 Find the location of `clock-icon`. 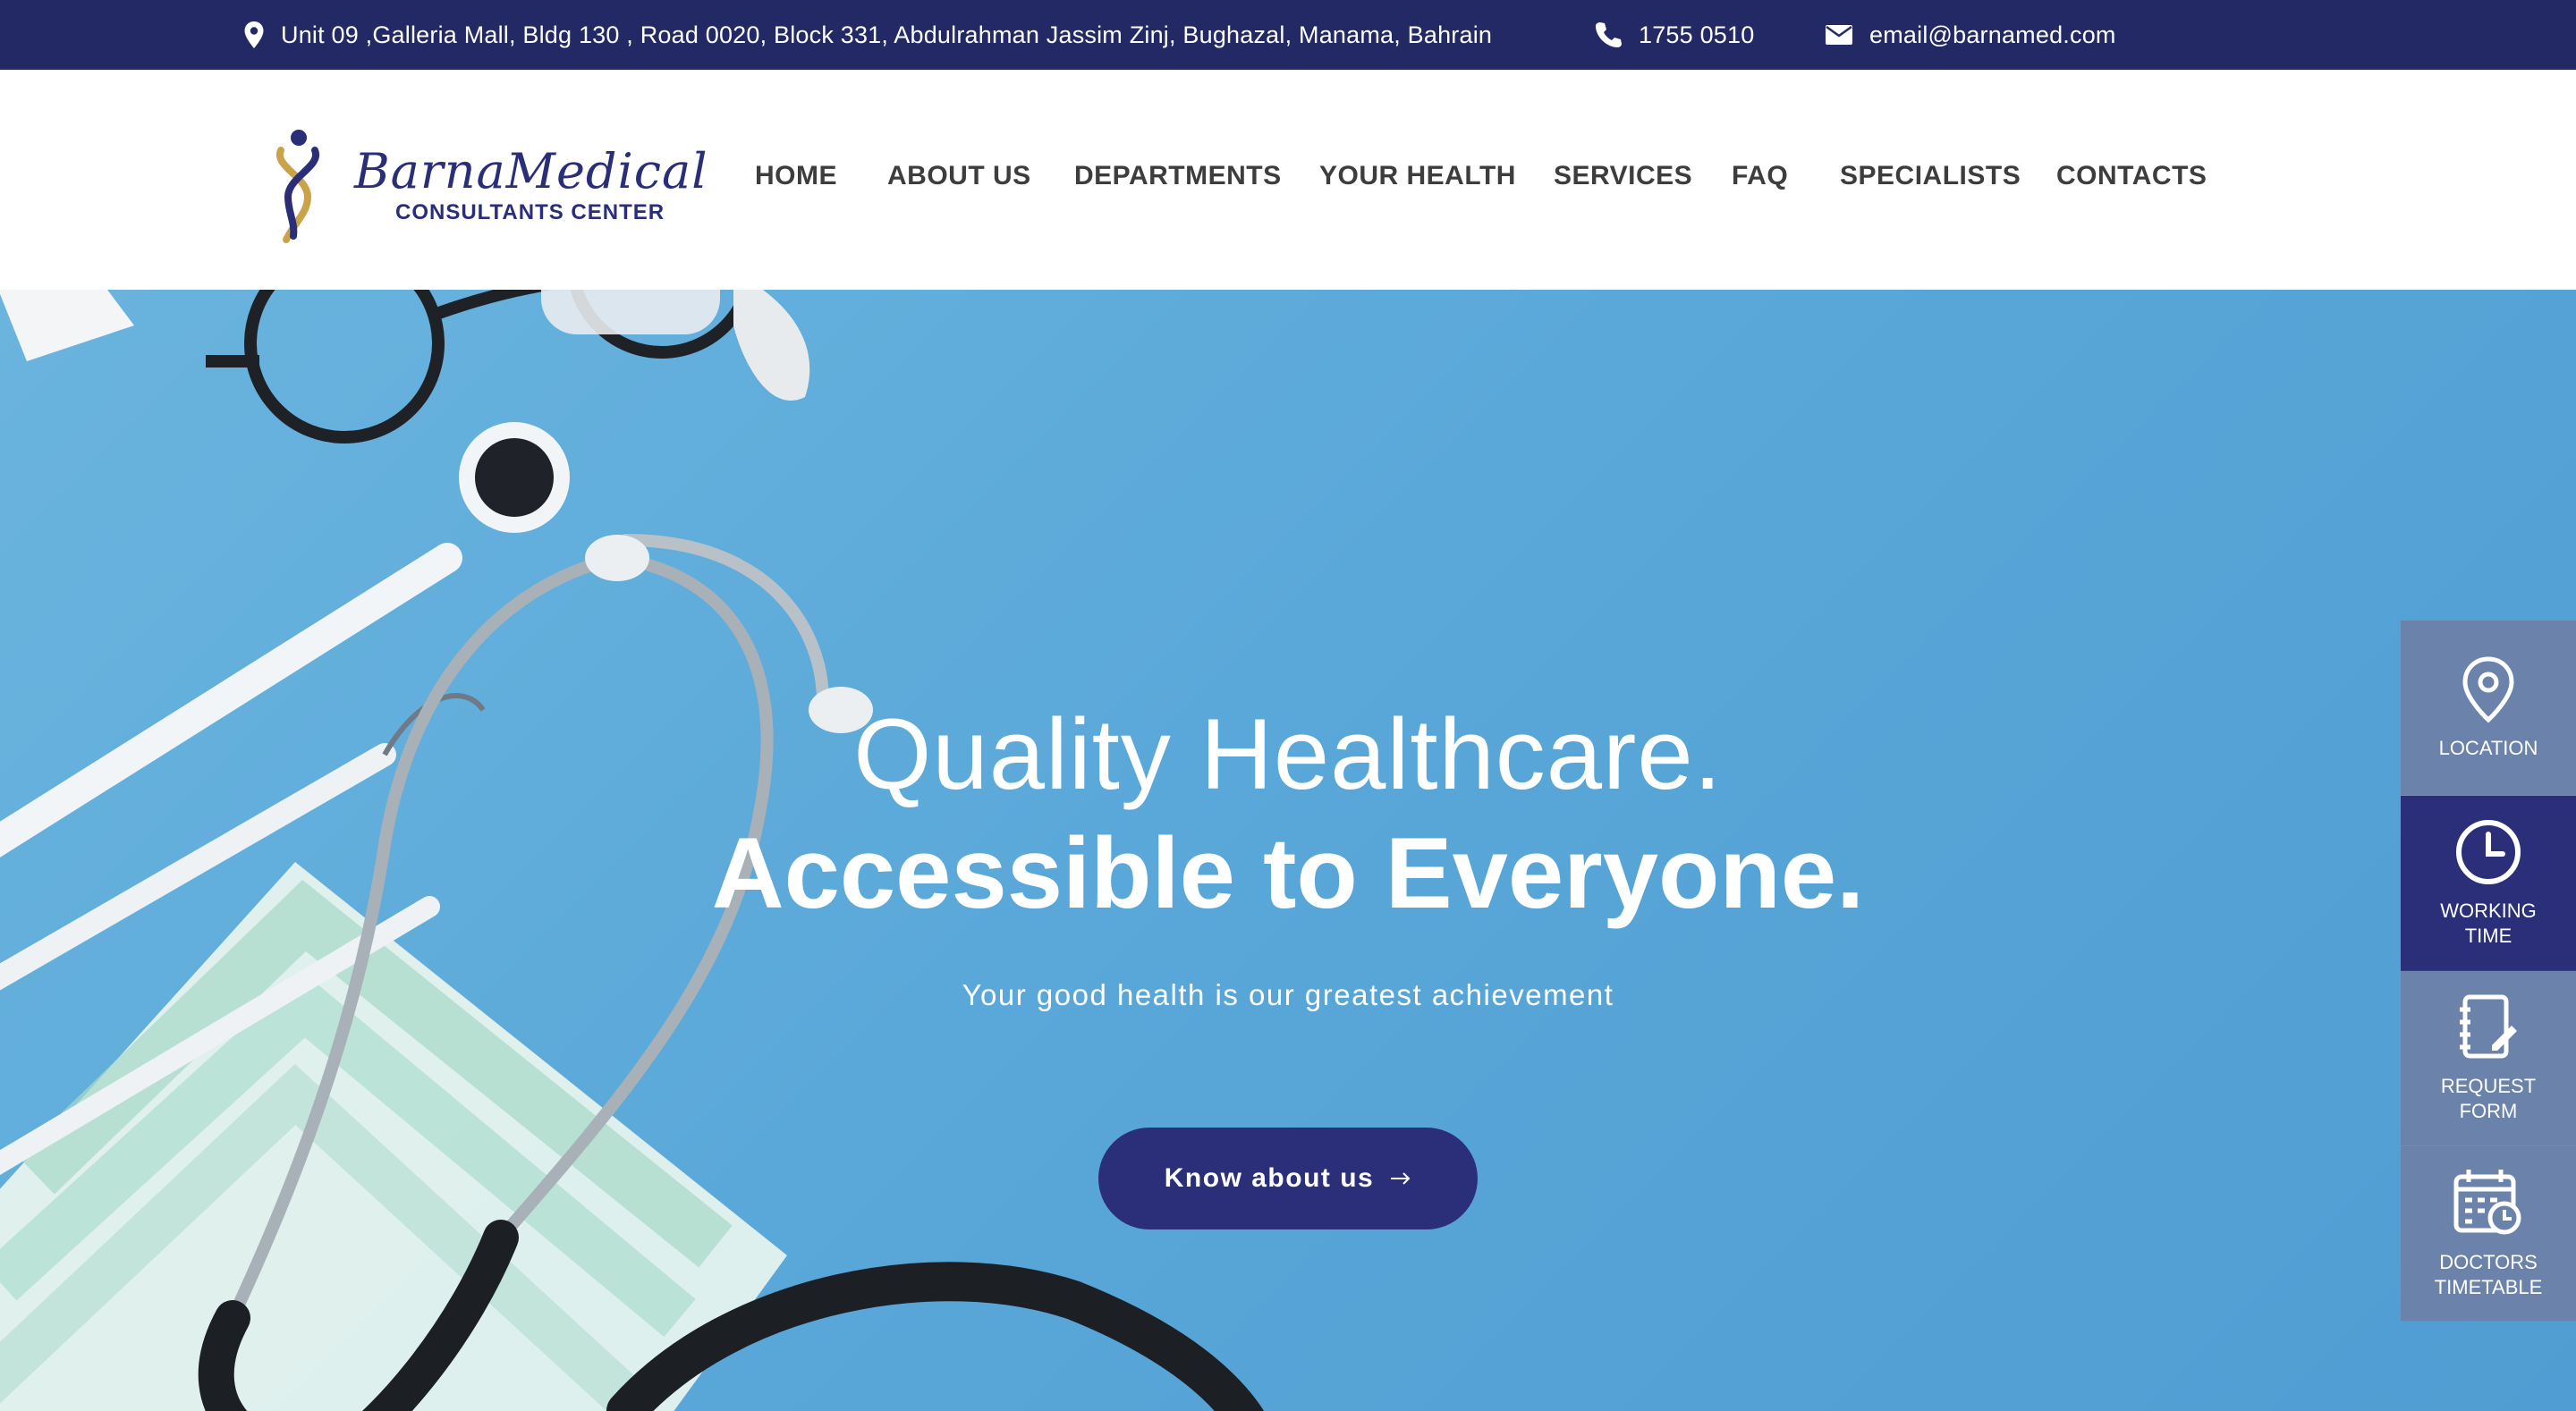

clock-icon is located at coordinates (2488, 852).